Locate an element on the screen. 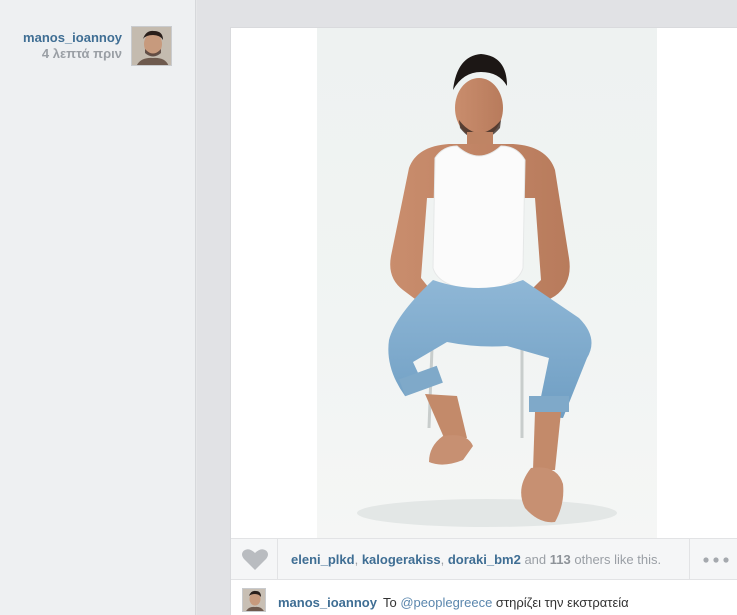 The width and height of the screenshot is (737, 615). more-options-button is located at coordinates (719, 560).